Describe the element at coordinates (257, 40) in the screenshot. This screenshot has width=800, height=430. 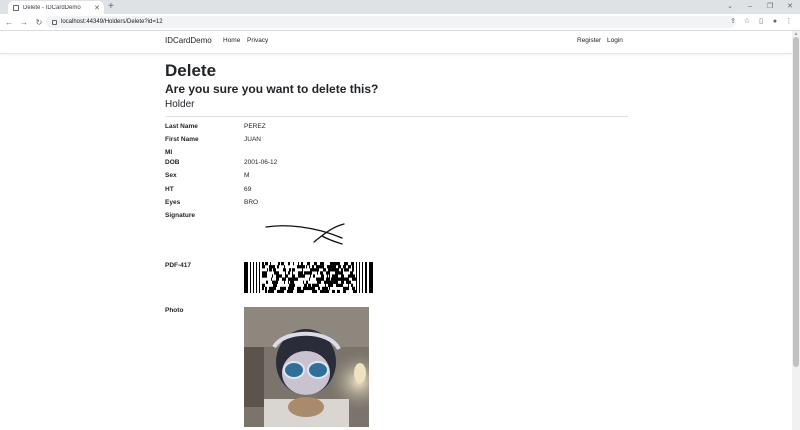
I see `nav-link-privacy: Privacy` at that location.